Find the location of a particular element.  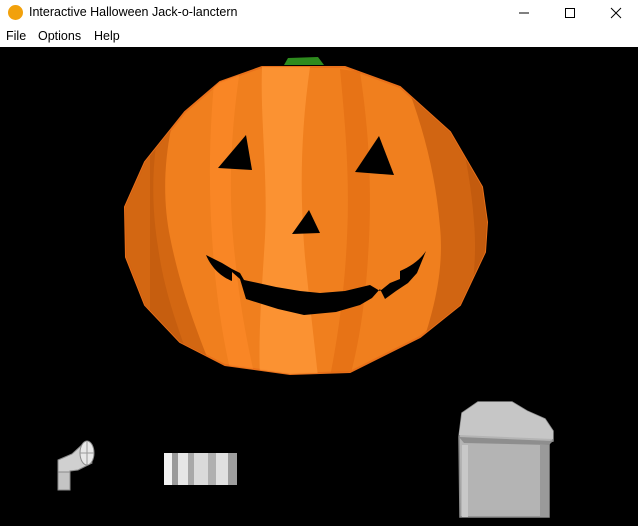

tombstone-icon is located at coordinates (506, 459).